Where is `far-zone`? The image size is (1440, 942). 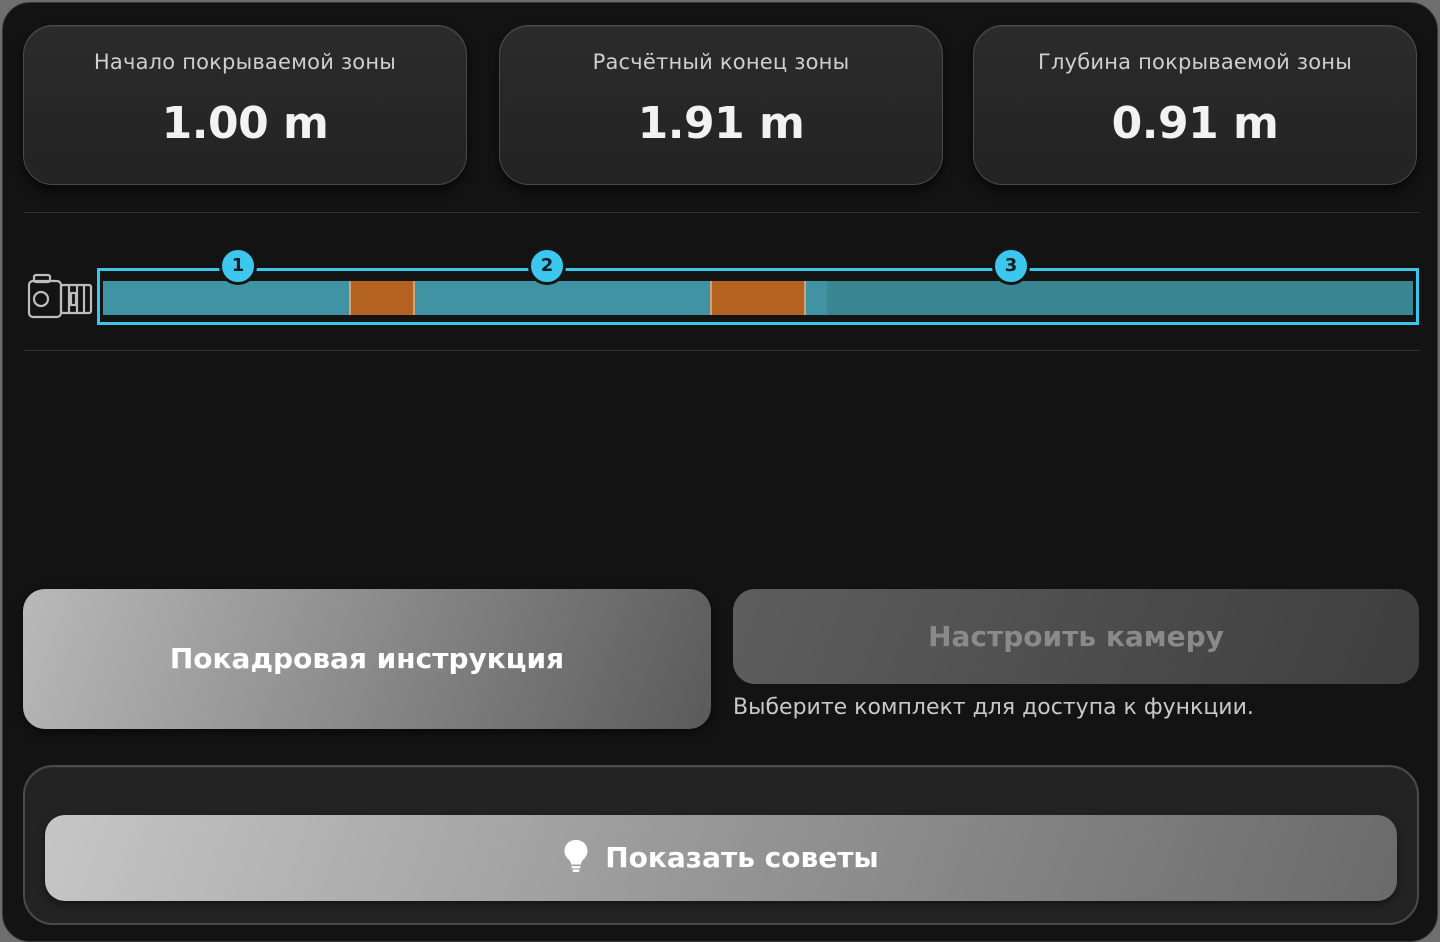 far-zone is located at coordinates (1120, 298).